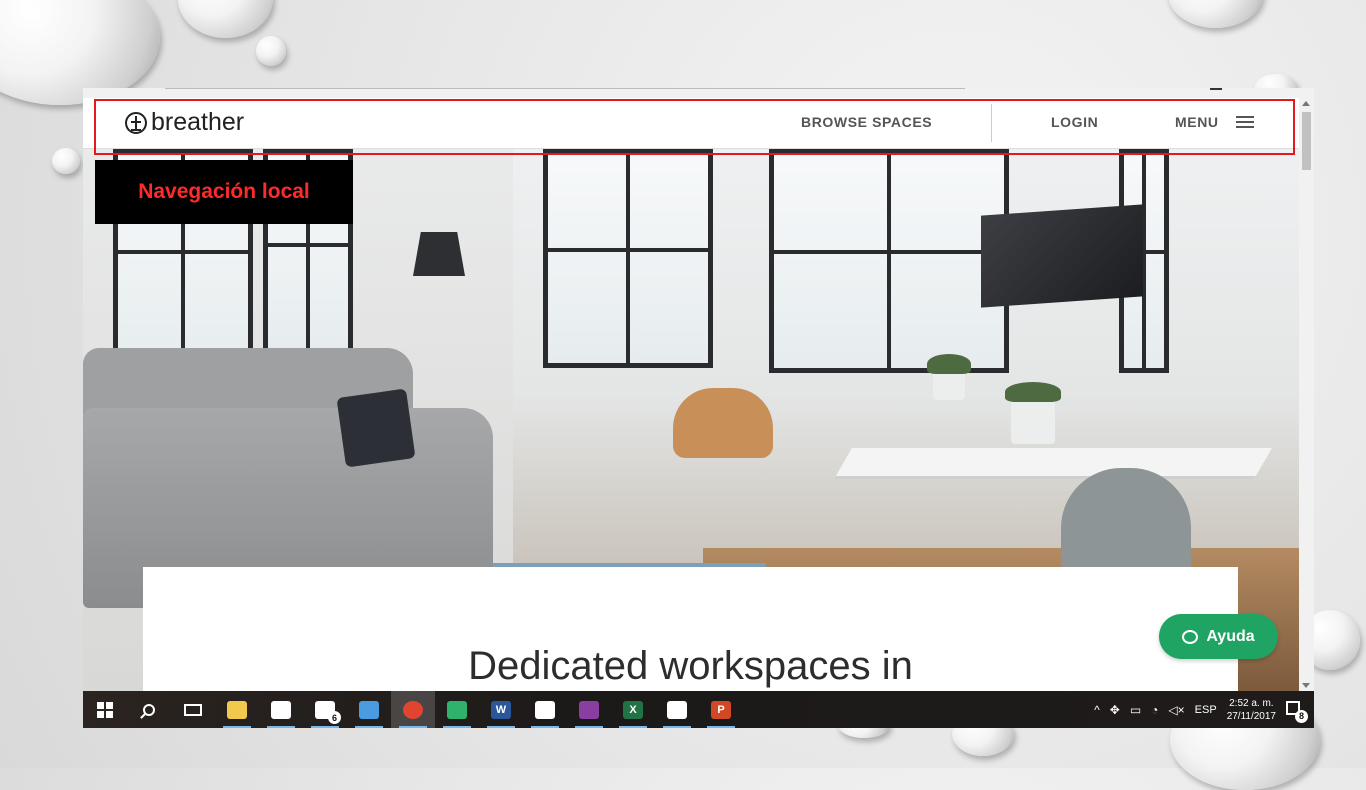  I want to click on local-navigation-label: Navegación local, so click(224, 192).